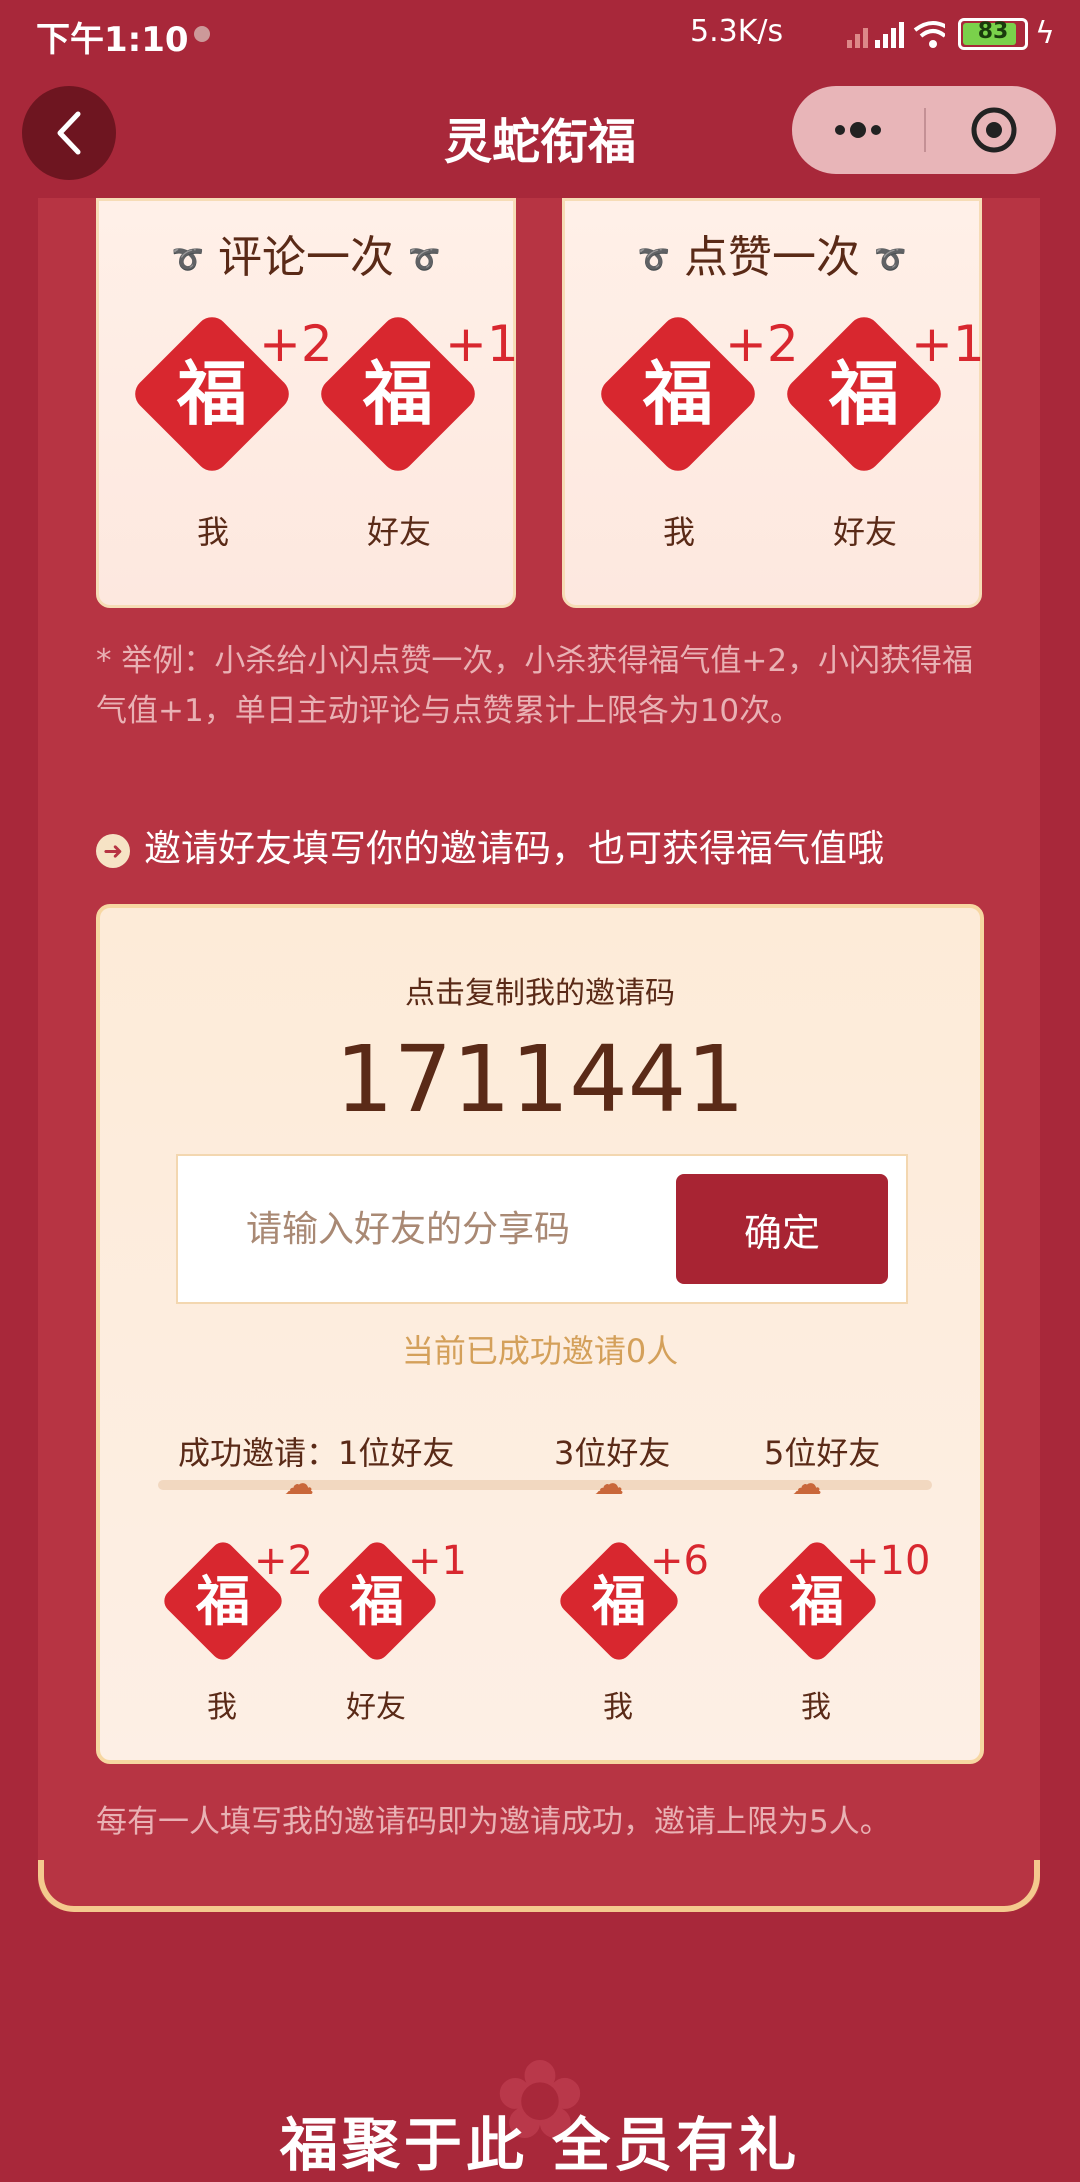  Describe the element at coordinates (896, 34) in the screenshot. I see `signal-icon` at that location.